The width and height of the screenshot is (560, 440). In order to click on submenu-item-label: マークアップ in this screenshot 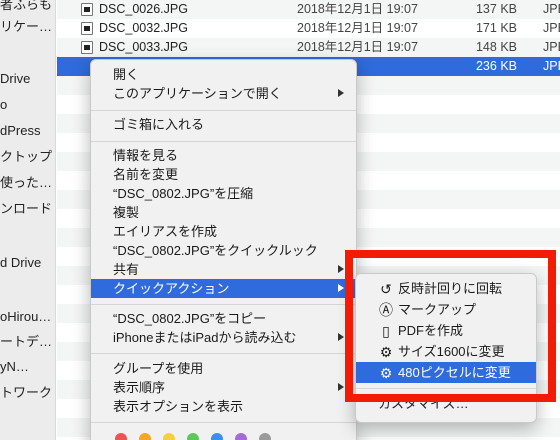, I will do `click(437, 309)`.